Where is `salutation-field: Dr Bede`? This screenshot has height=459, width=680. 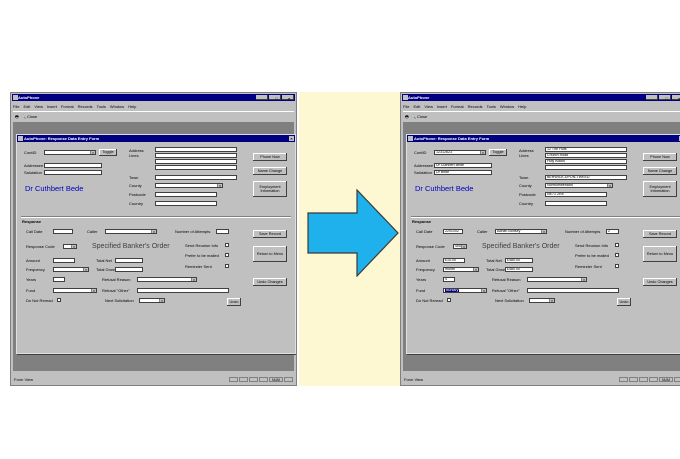
salutation-field: Dr Bede is located at coordinates (463, 172).